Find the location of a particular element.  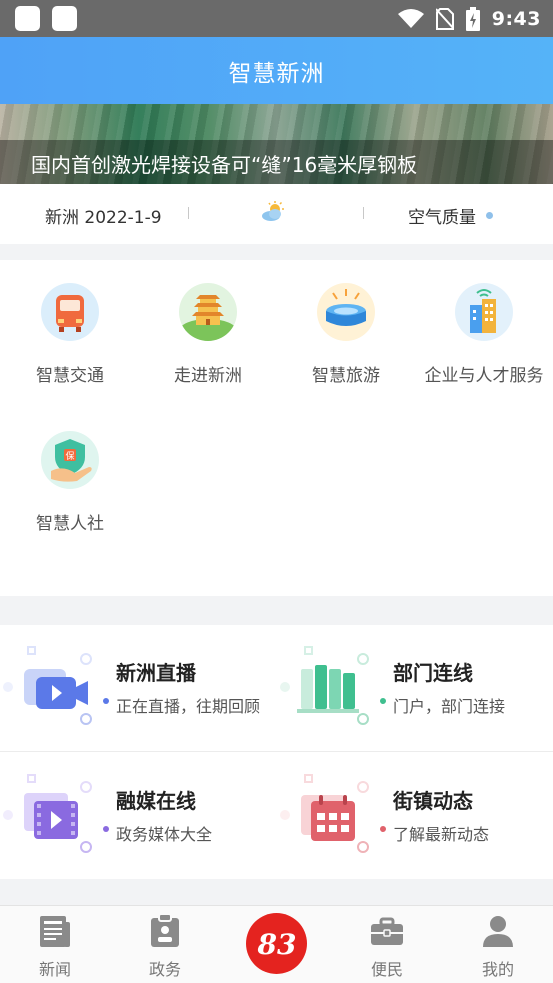

nav-label: 新闻 is located at coordinates (54, 969).